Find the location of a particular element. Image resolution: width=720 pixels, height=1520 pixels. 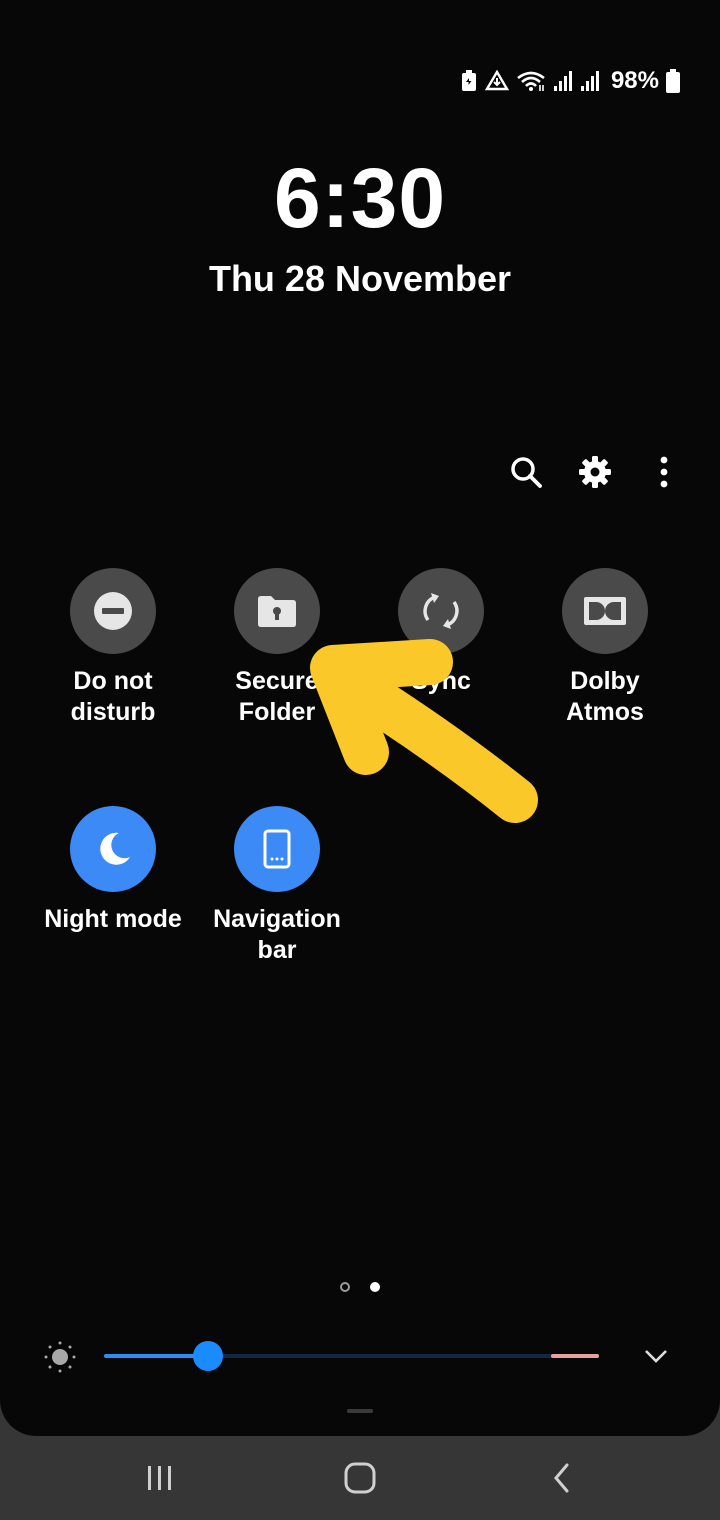

recents-icon is located at coordinates (160, 1478).